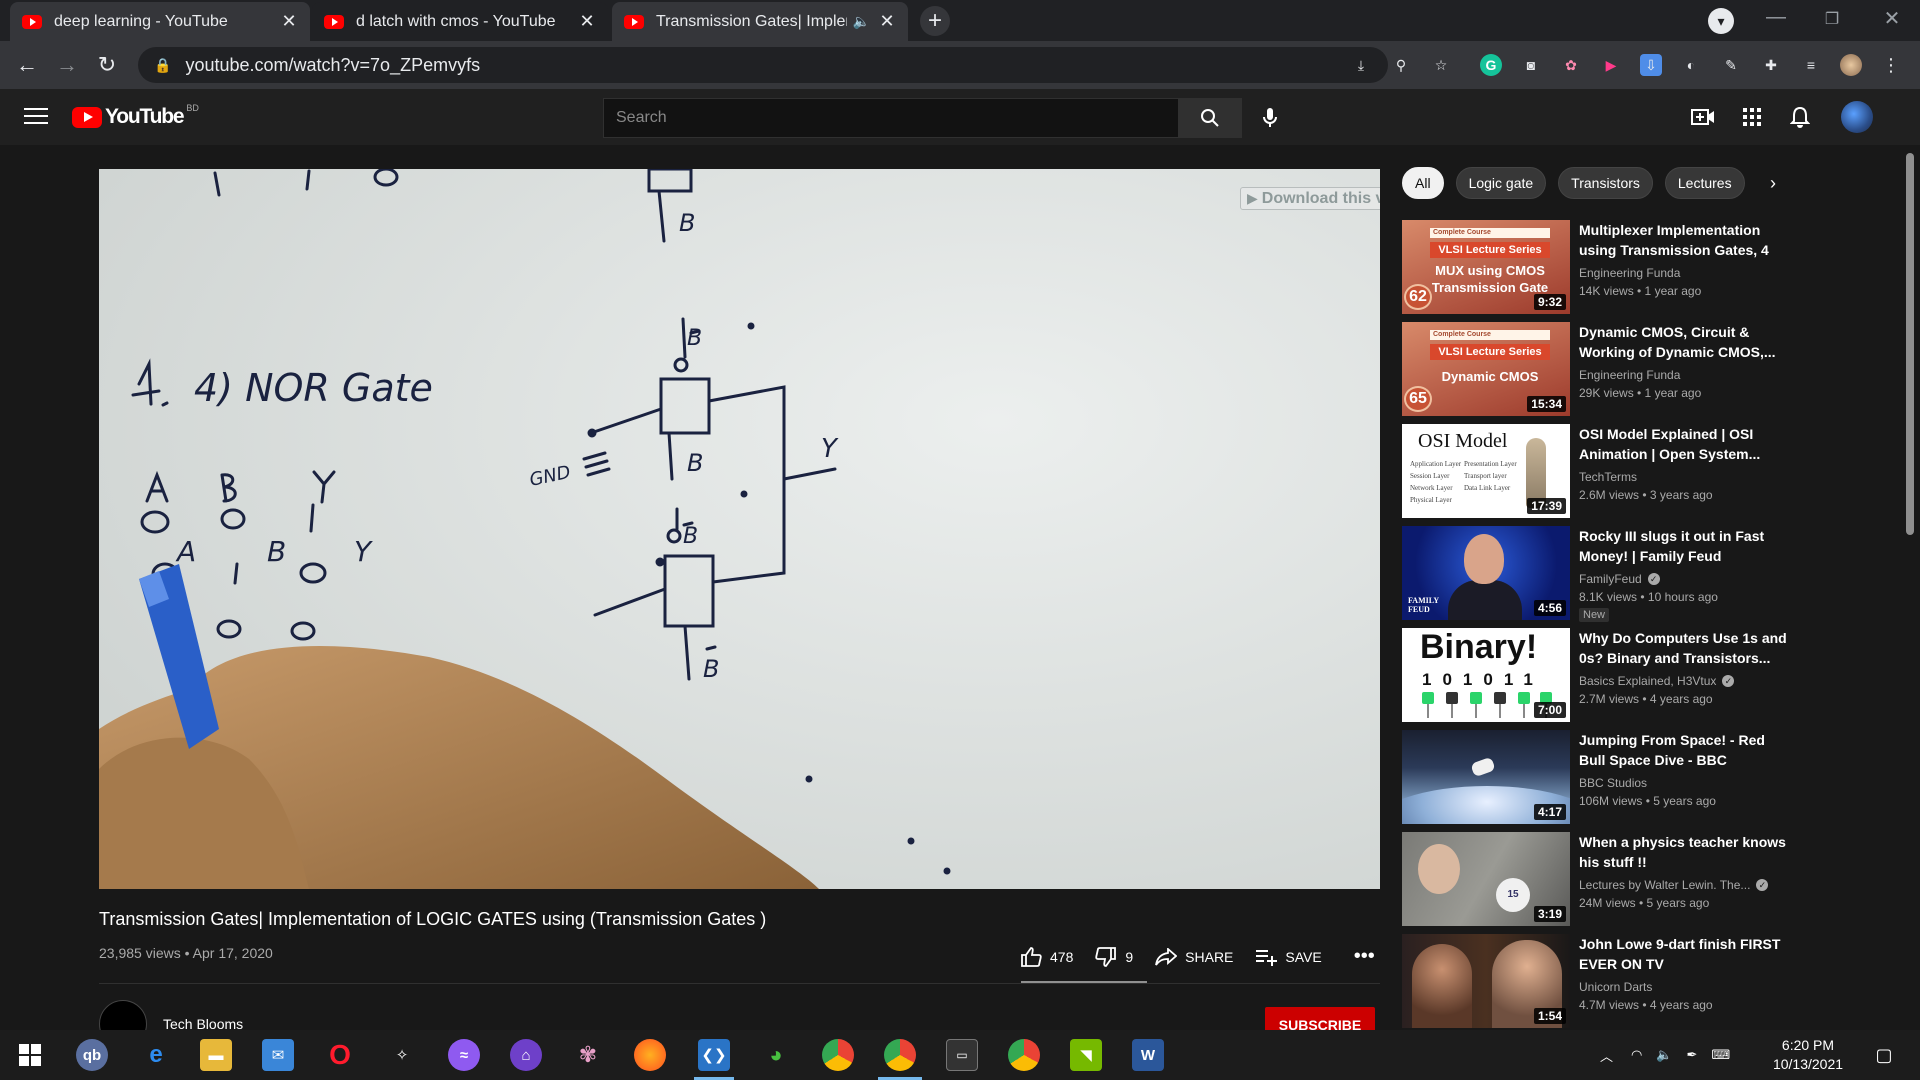 The image size is (1920, 1080). What do you see at coordinates (1486, 777) in the screenshot?
I see `video-thumbnail: 4:17` at bounding box center [1486, 777].